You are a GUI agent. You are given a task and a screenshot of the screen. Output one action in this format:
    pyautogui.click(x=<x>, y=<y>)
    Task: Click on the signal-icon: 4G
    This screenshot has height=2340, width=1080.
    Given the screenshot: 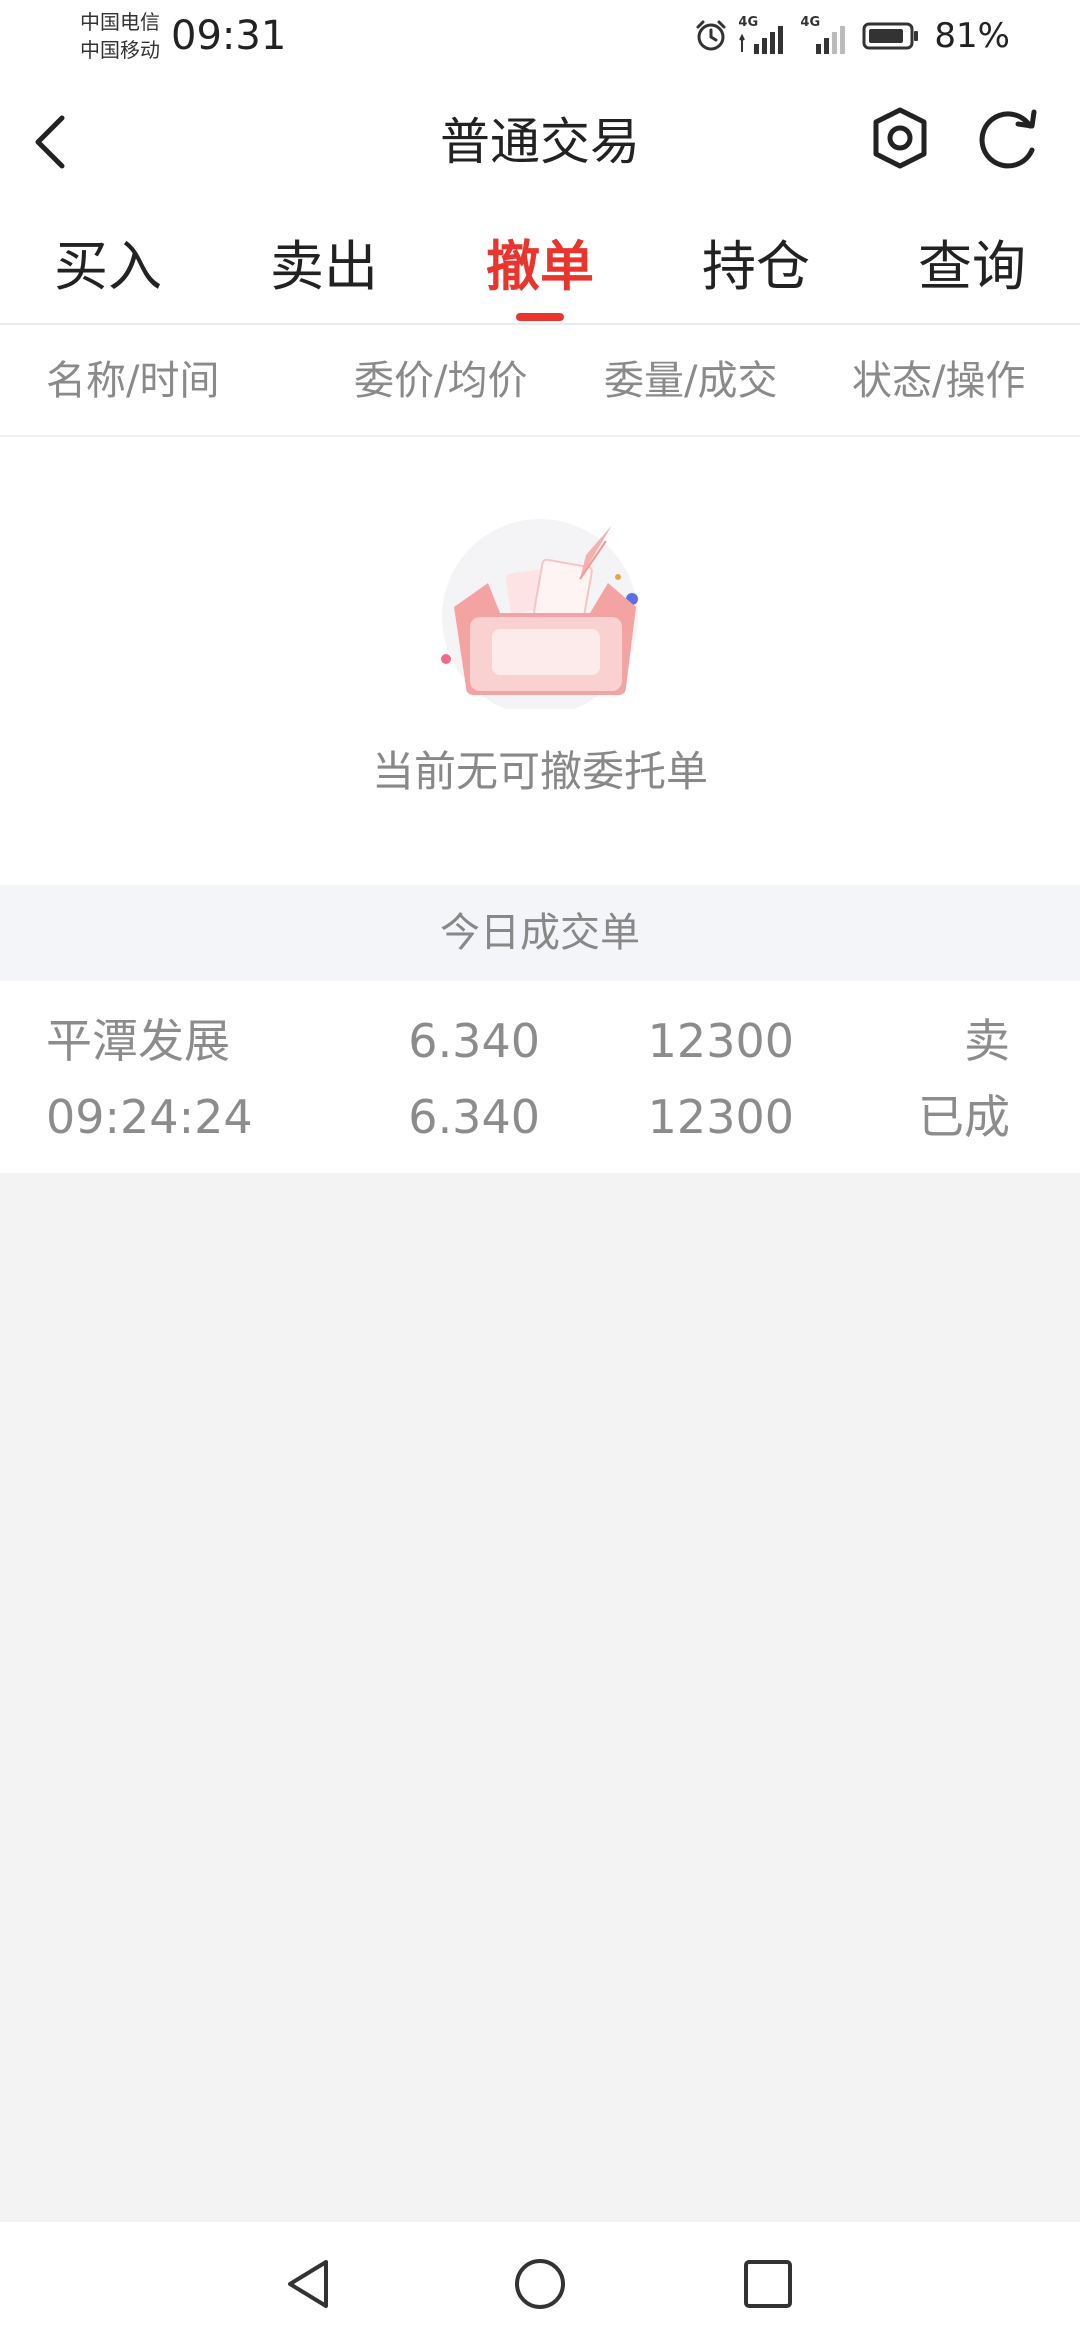 What is the action you would take?
    pyautogui.click(x=764, y=36)
    